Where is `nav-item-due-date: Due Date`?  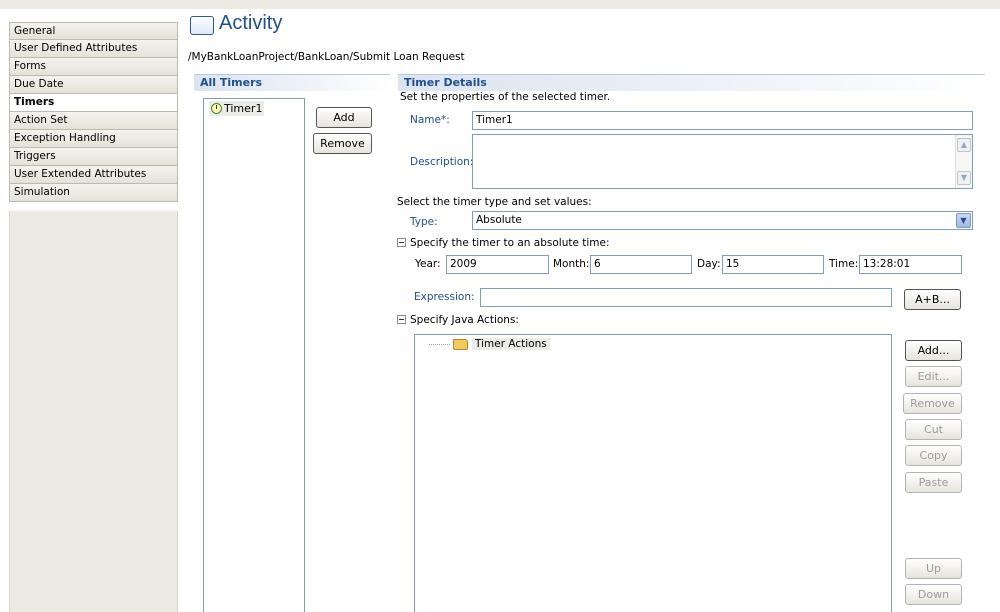 nav-item-due-date: Due Date is located at coordinates (93, 85).